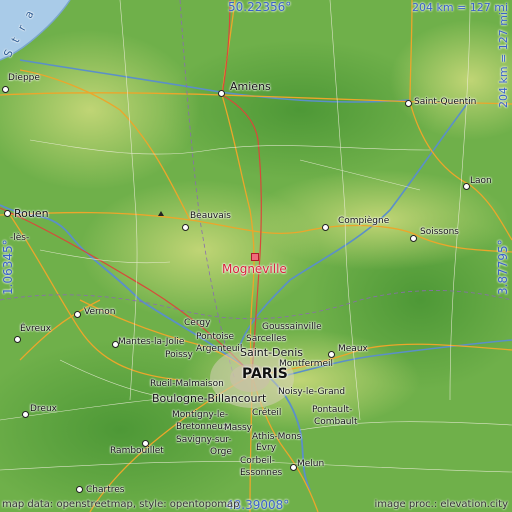 This screenshot has height=512, width=512. Describe the element at coordinates (277, 437) in the screenshot. I see `city-athis: Athis-Mons` at that location.